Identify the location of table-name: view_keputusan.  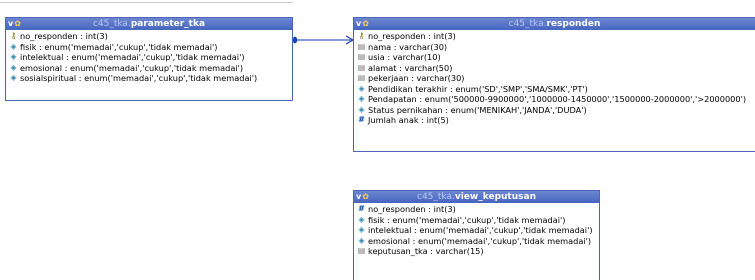
(495, 197).